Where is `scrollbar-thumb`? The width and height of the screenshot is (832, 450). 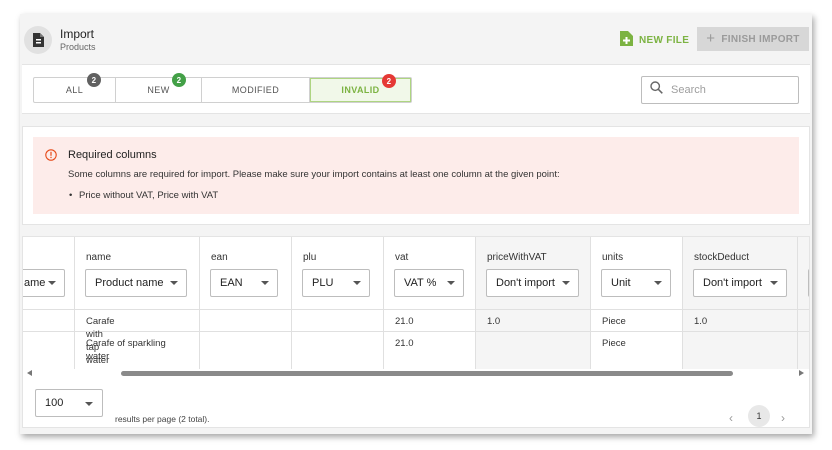 scrollbar-thumb is located at coordinates (427, 373).